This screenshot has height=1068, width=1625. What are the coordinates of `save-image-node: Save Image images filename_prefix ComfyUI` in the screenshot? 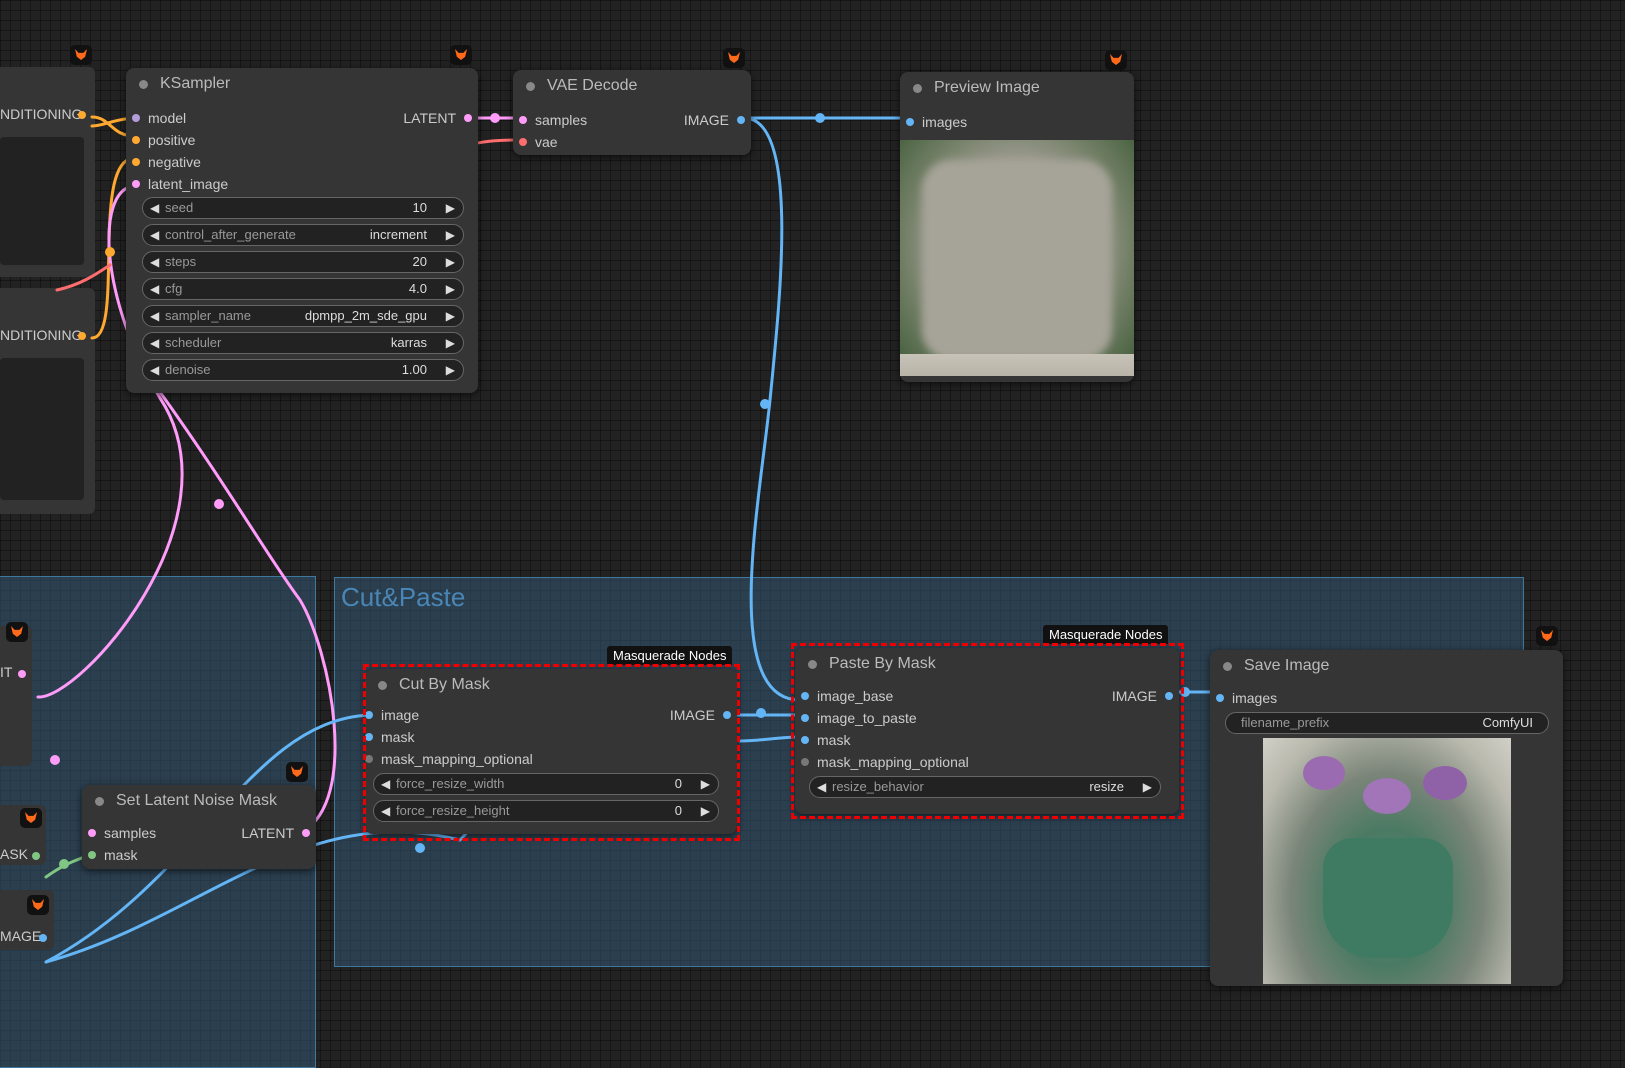 It's located at (1386, 818).